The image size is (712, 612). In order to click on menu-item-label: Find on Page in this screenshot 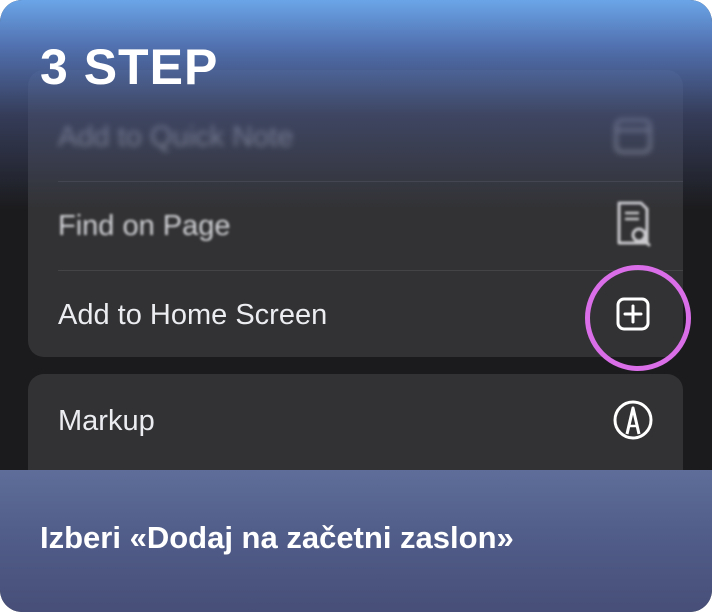, I will do `click(144, 226)`.